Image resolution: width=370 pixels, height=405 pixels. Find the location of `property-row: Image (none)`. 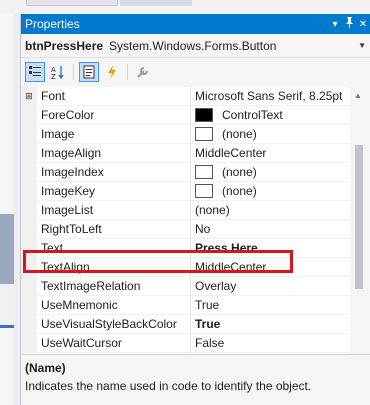

property-row: Image (none) is located at coordinates (185, 134).